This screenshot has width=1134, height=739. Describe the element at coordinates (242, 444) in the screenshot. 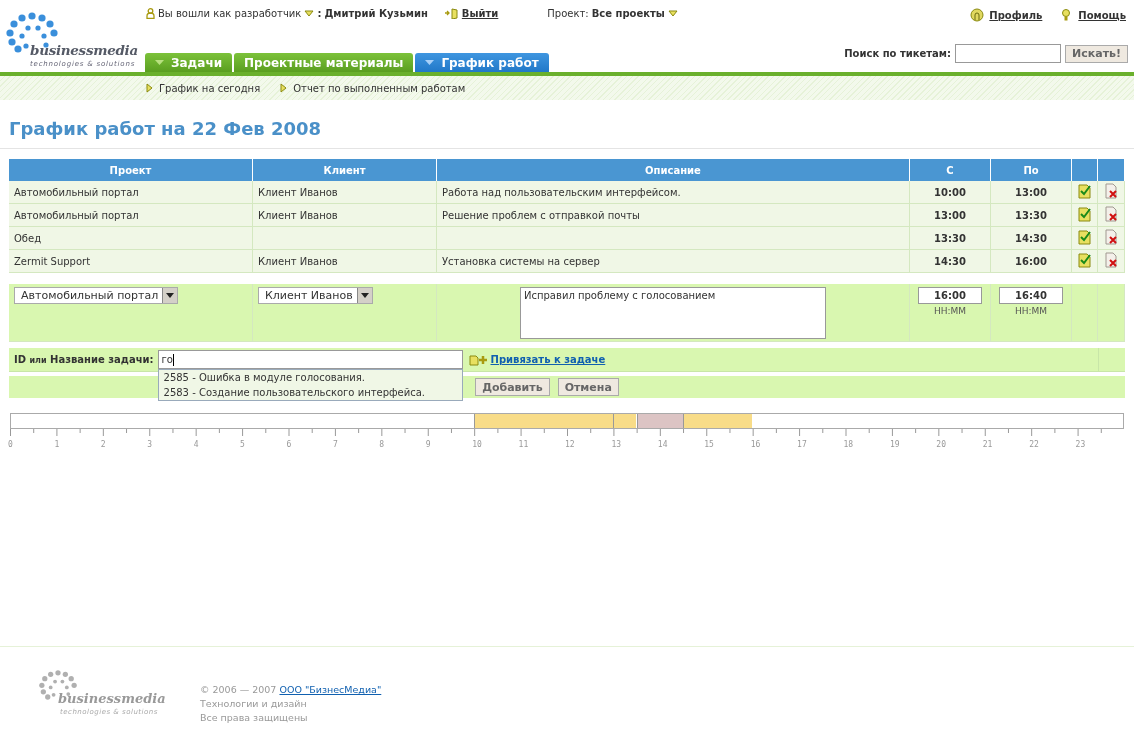

I see `hour-label: 5` at that location.